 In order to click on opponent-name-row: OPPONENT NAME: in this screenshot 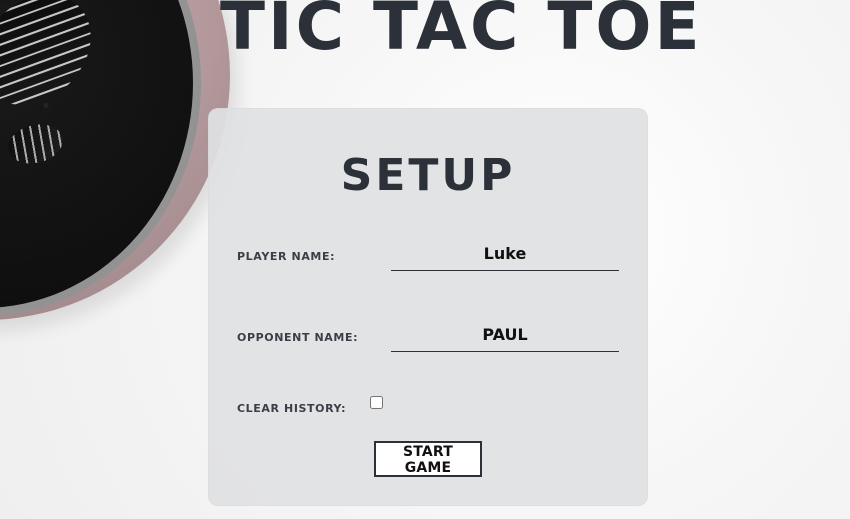, I will do `click(428, 339)`.